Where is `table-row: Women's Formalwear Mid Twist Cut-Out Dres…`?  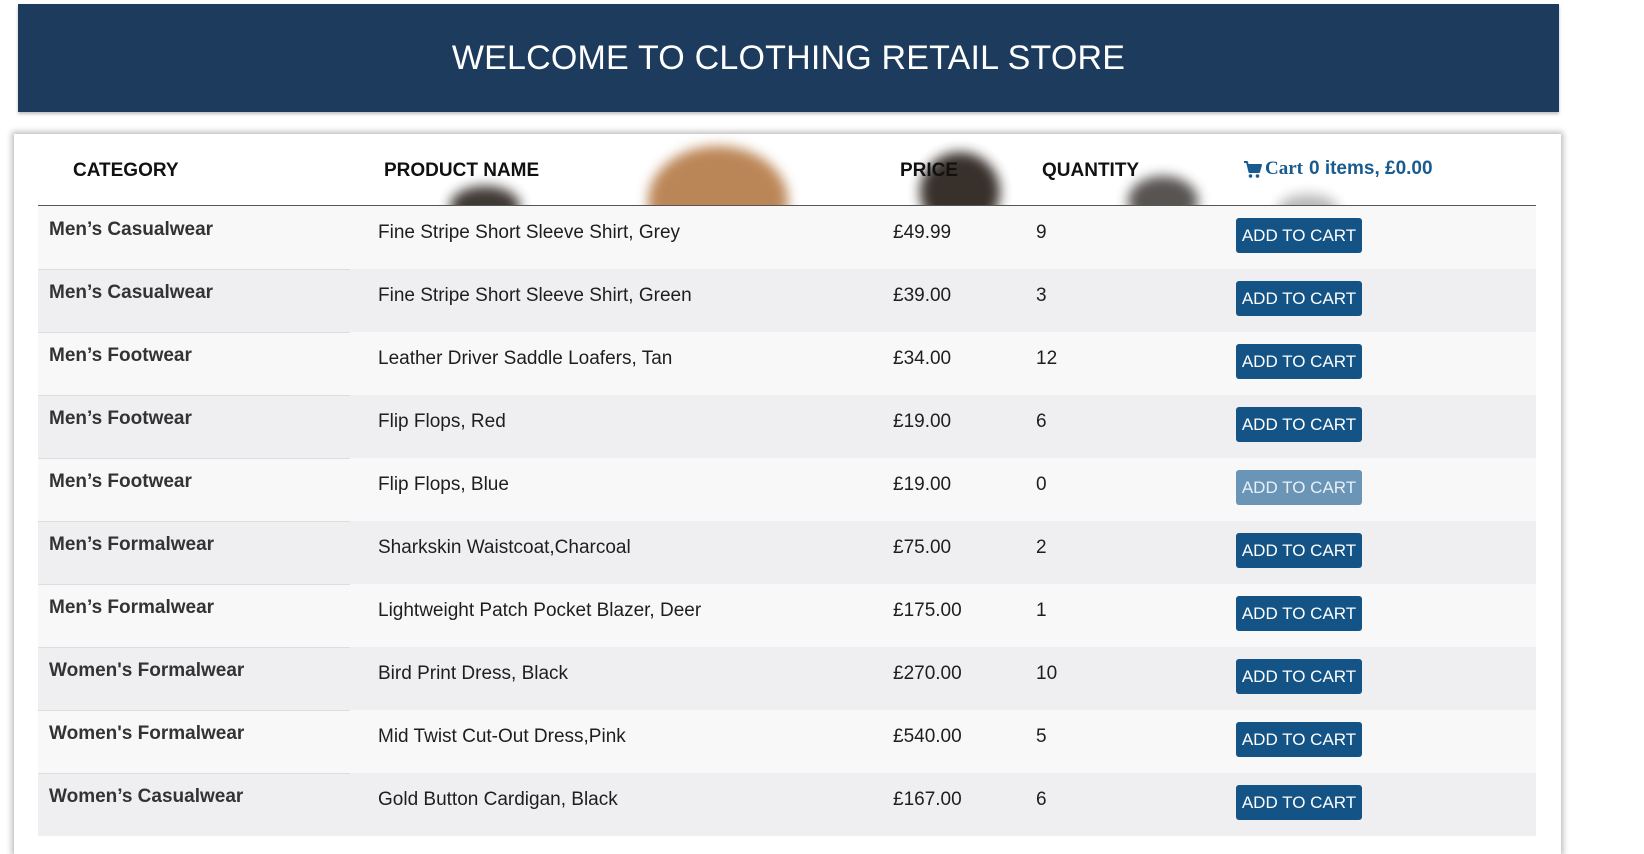
table-row: Women's Formalwear Mid Twist Cut-Out Dres… is located at coordinates (787, 741).